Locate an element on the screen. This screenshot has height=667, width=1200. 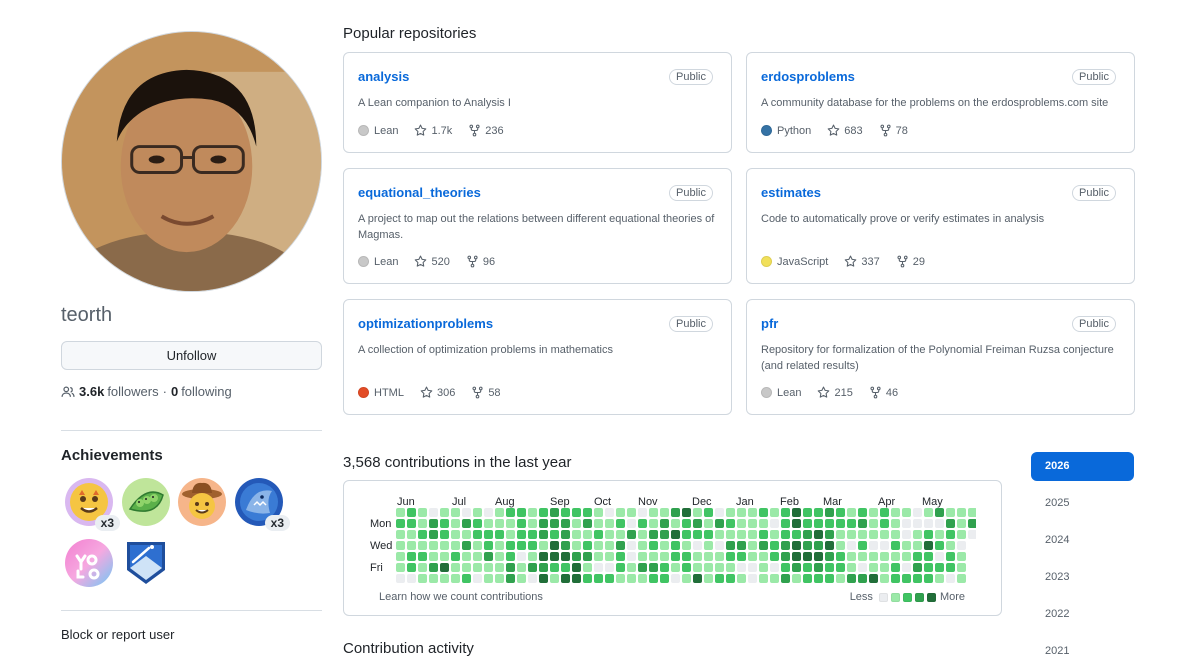
unfollow-button: Unfollow is located at coordinates (191, 355).